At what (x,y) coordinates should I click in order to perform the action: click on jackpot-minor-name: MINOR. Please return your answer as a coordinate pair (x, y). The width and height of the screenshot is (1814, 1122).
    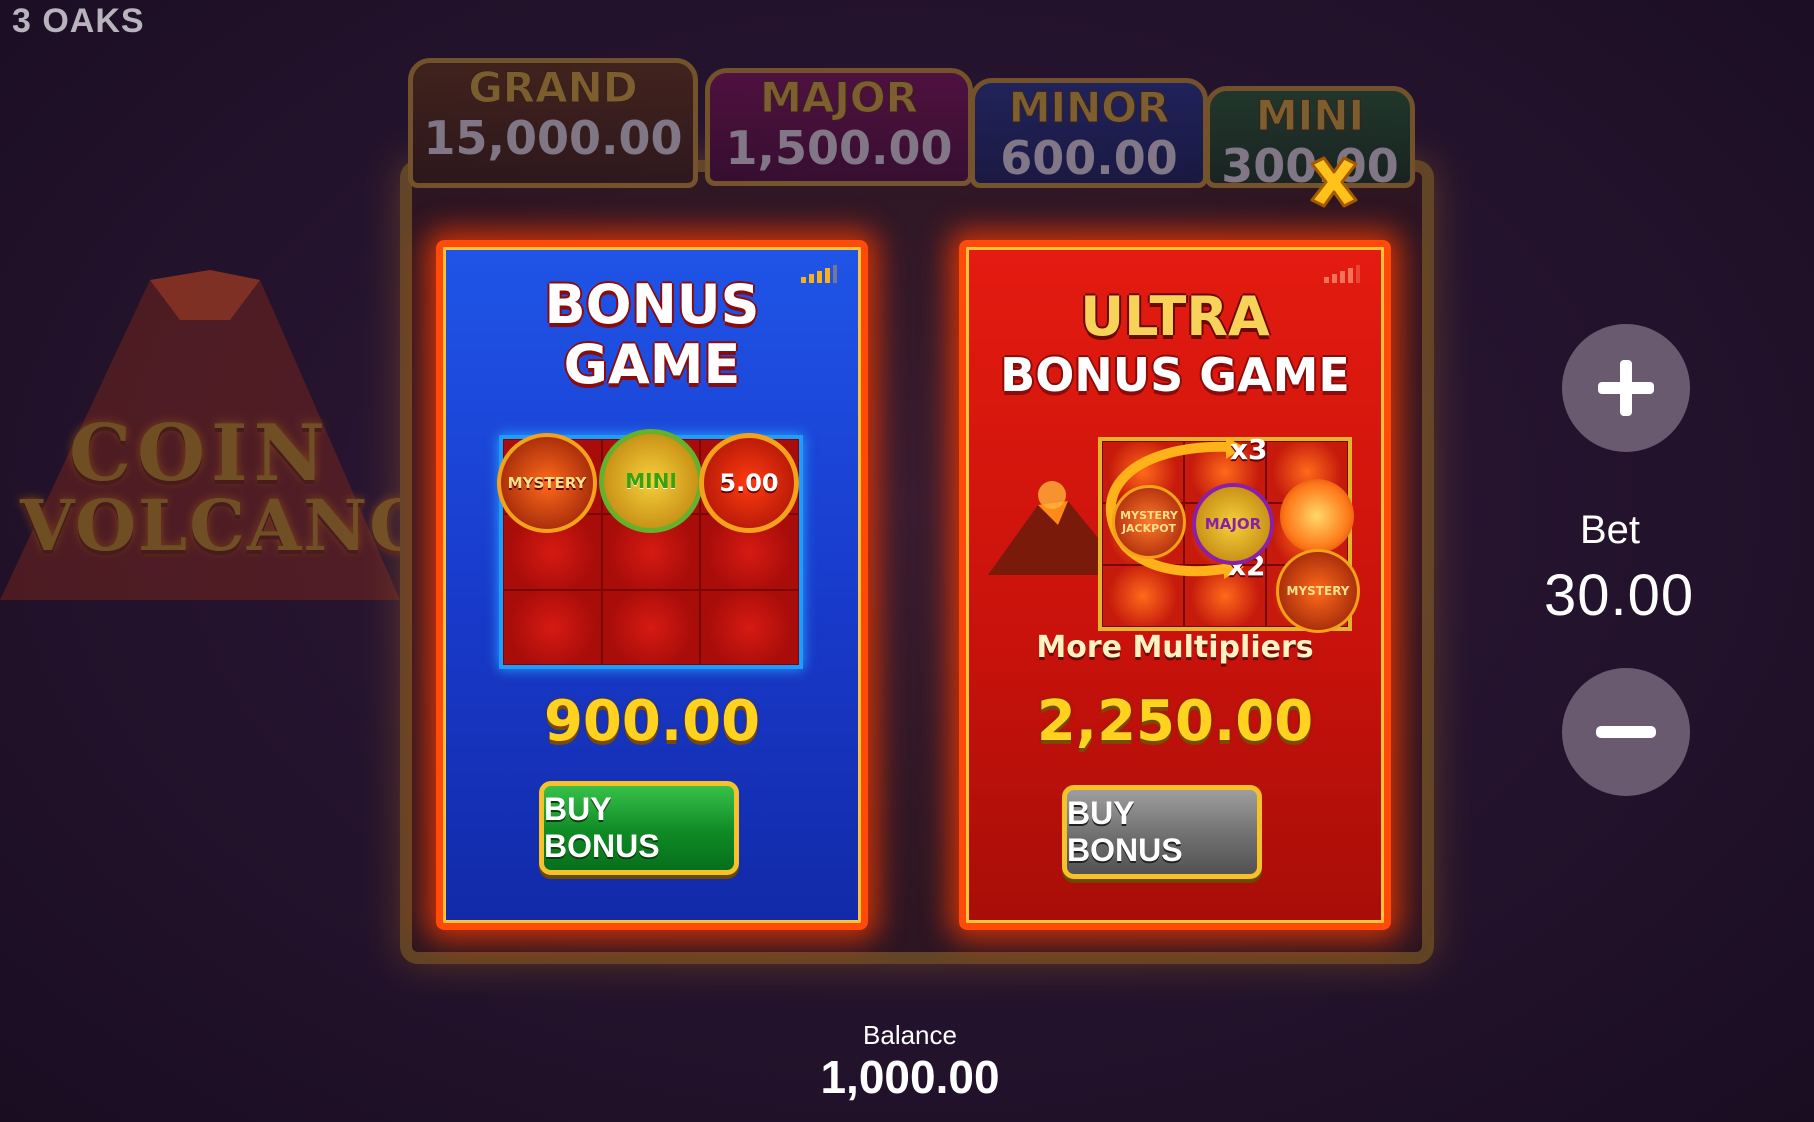
    Looking at the image, I should click on (1089, 108).